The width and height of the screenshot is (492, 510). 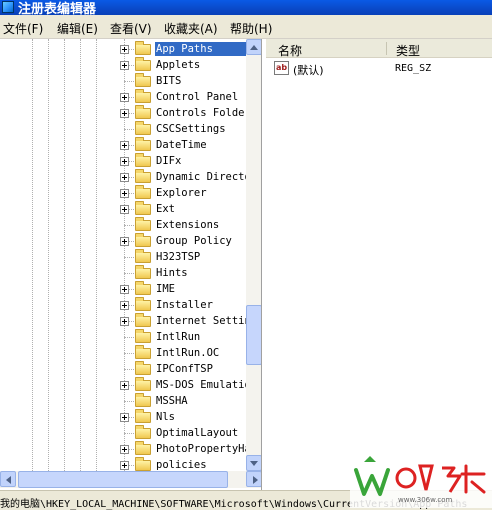 I want to click on tree-item: Explorer, so click(x=123, y=193).